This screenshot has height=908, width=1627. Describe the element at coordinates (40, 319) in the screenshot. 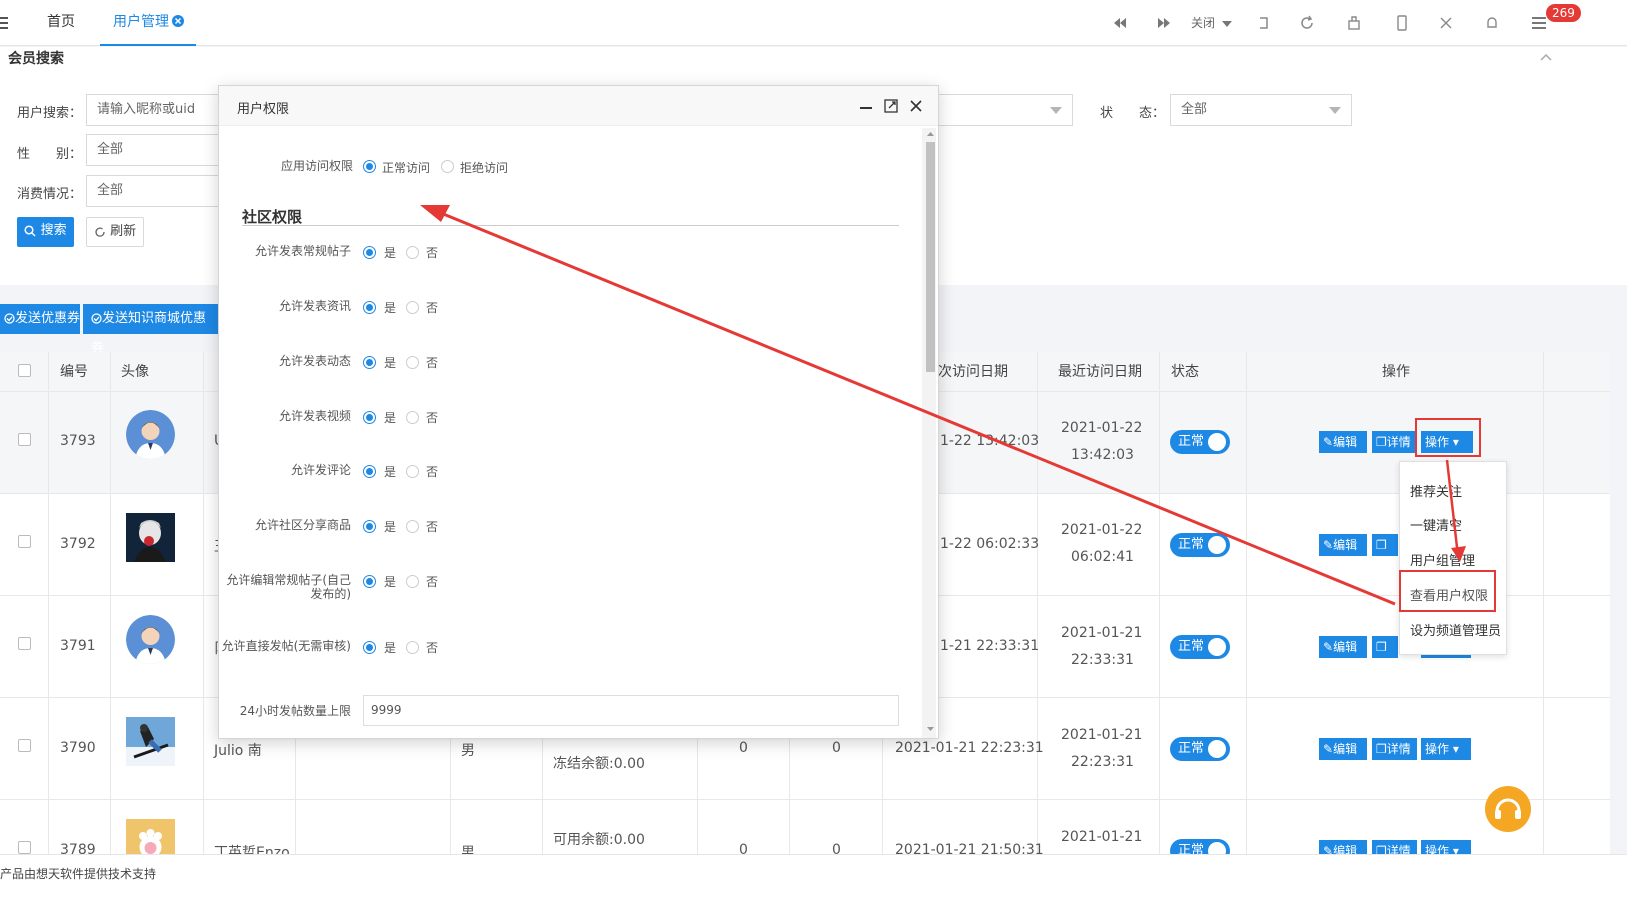

I see `send-coupon-button: 发送优惠券` at that location.